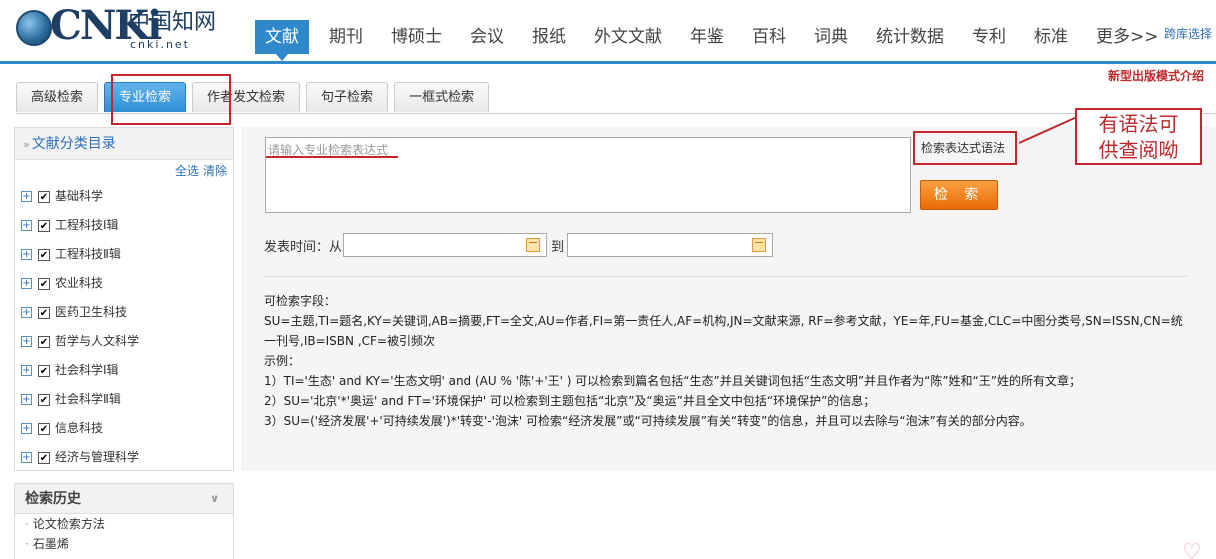  What do you see at coordinates (549, 37) in the screenshot?
I see `nav-item: 报纸` at bounding box center [549, 37].